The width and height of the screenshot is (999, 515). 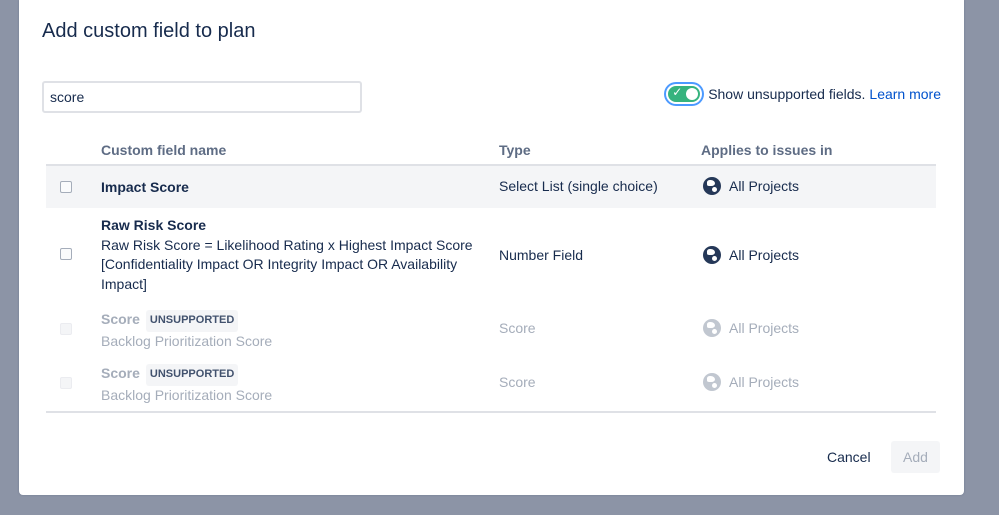 I want to click on unsupported-toggle-group: ✓ Show unsupported fields. Learn more, so click(x=804, y=93).